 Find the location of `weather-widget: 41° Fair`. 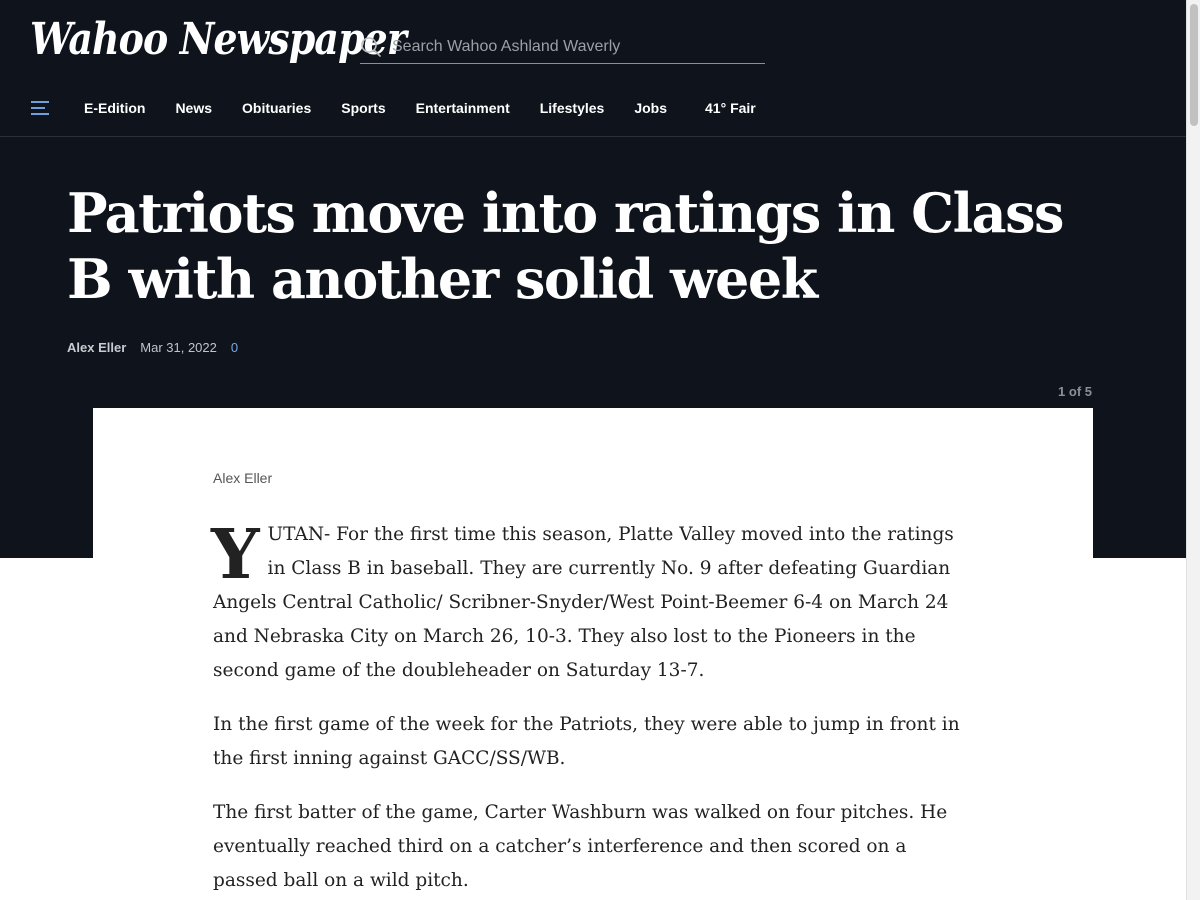

weather-widget: 41° Fair is located at coordinates (730, 108).